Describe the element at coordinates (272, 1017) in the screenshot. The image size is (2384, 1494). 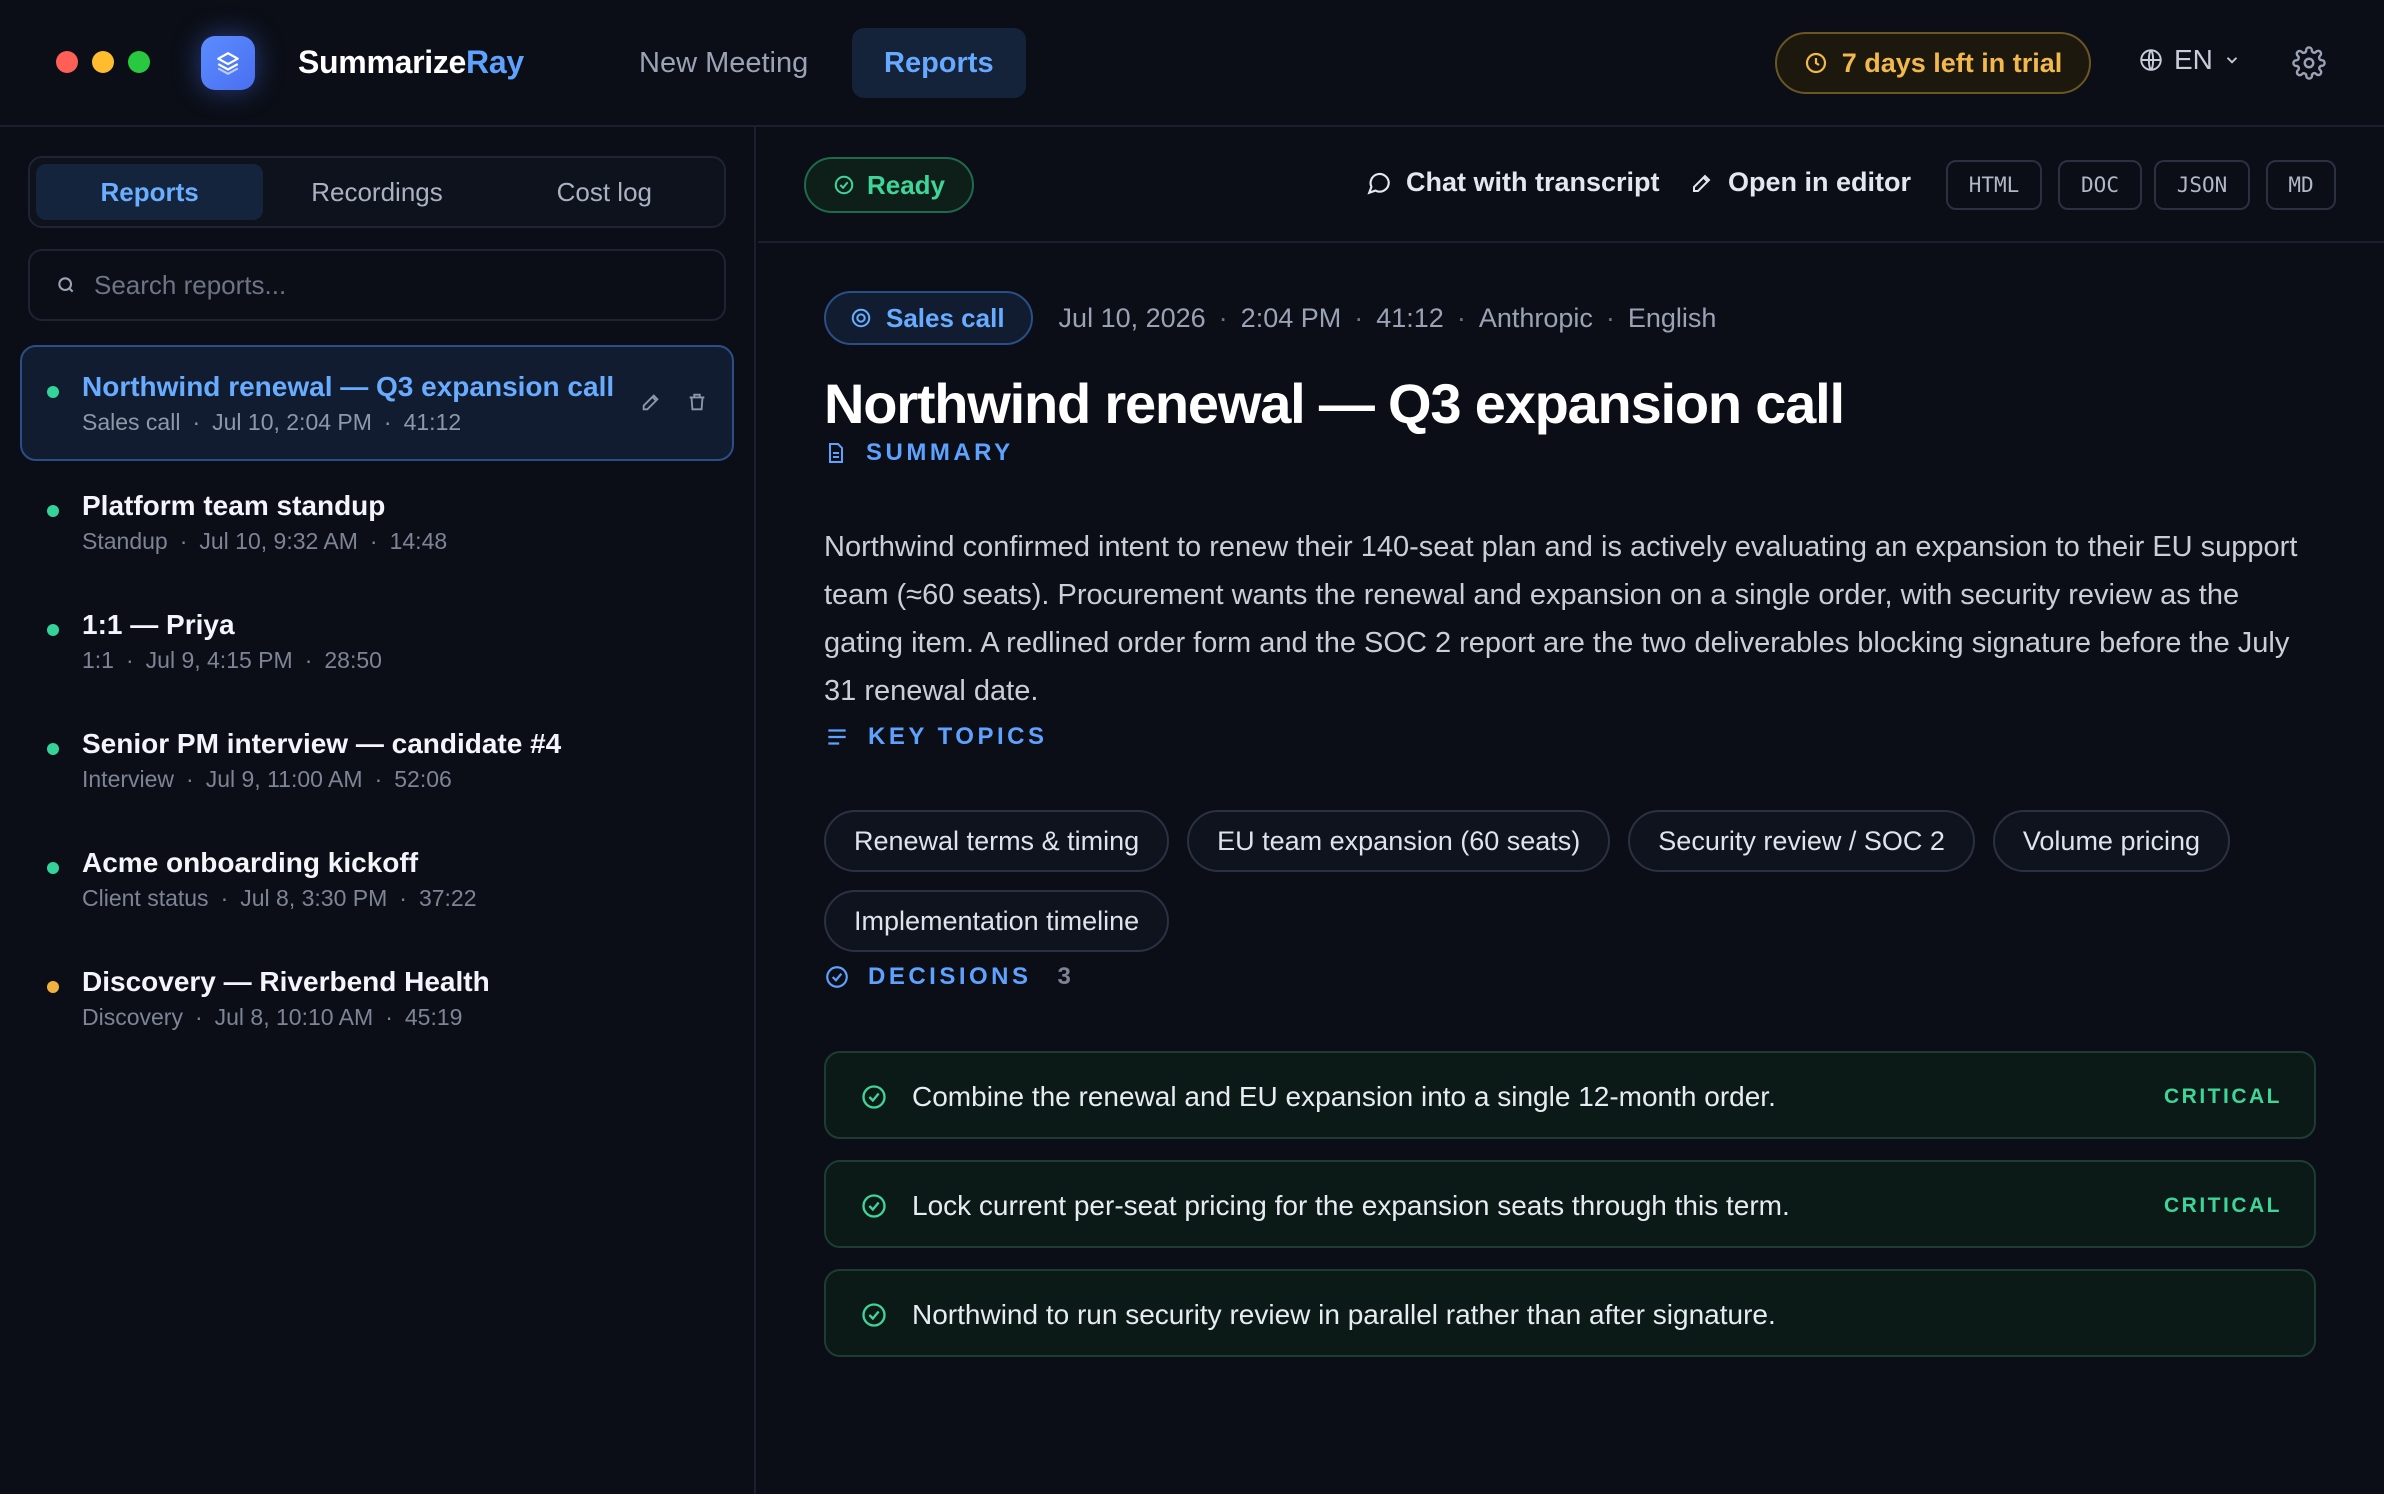
I see `report-item-meta: Discovery · Jul 8, 10:10 AM · 45:19` at that location.